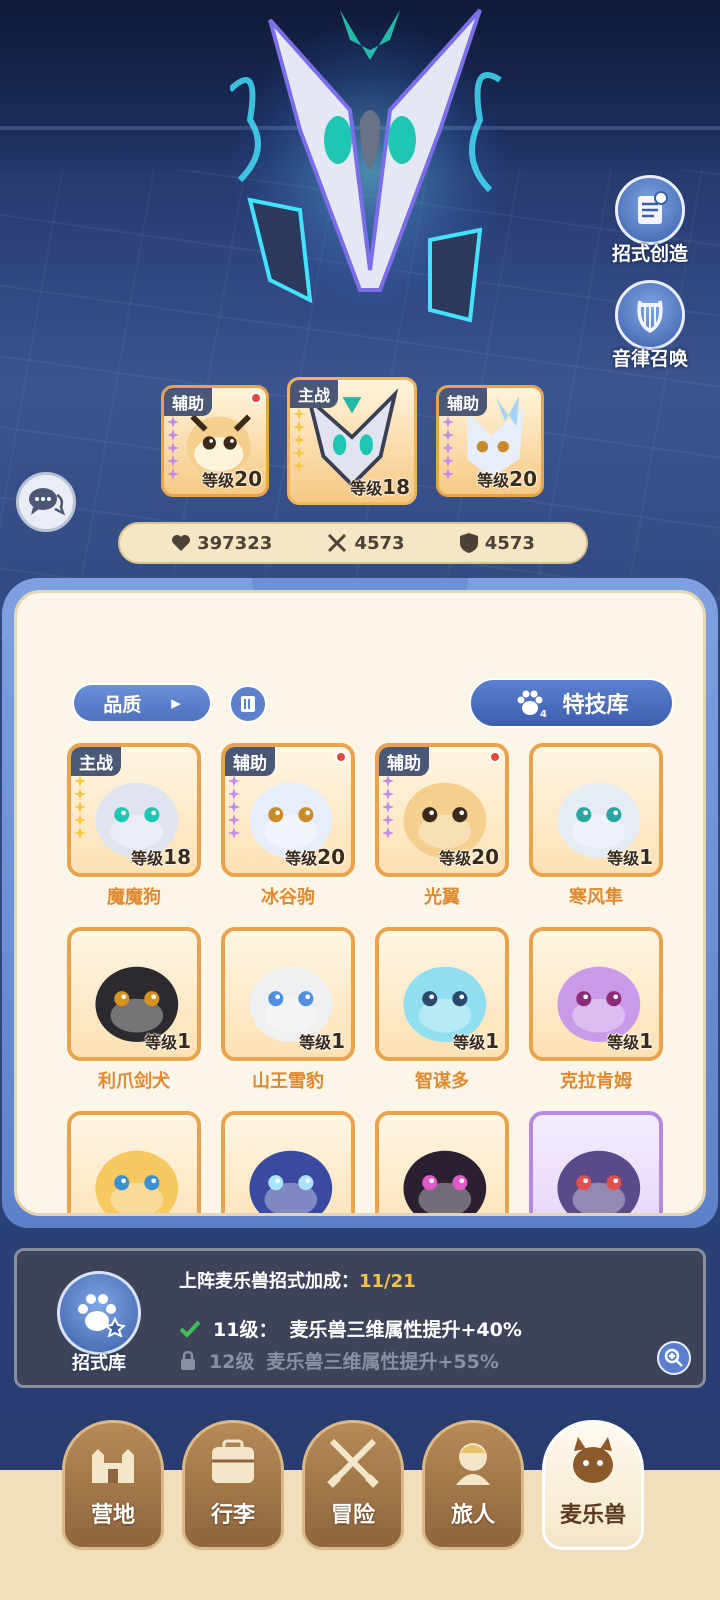 This screenshot has height=1600, width=720. Describe the element at coordinates (176, 703) in the screenshot. I see `caret-right-icon: ▸` at that location.